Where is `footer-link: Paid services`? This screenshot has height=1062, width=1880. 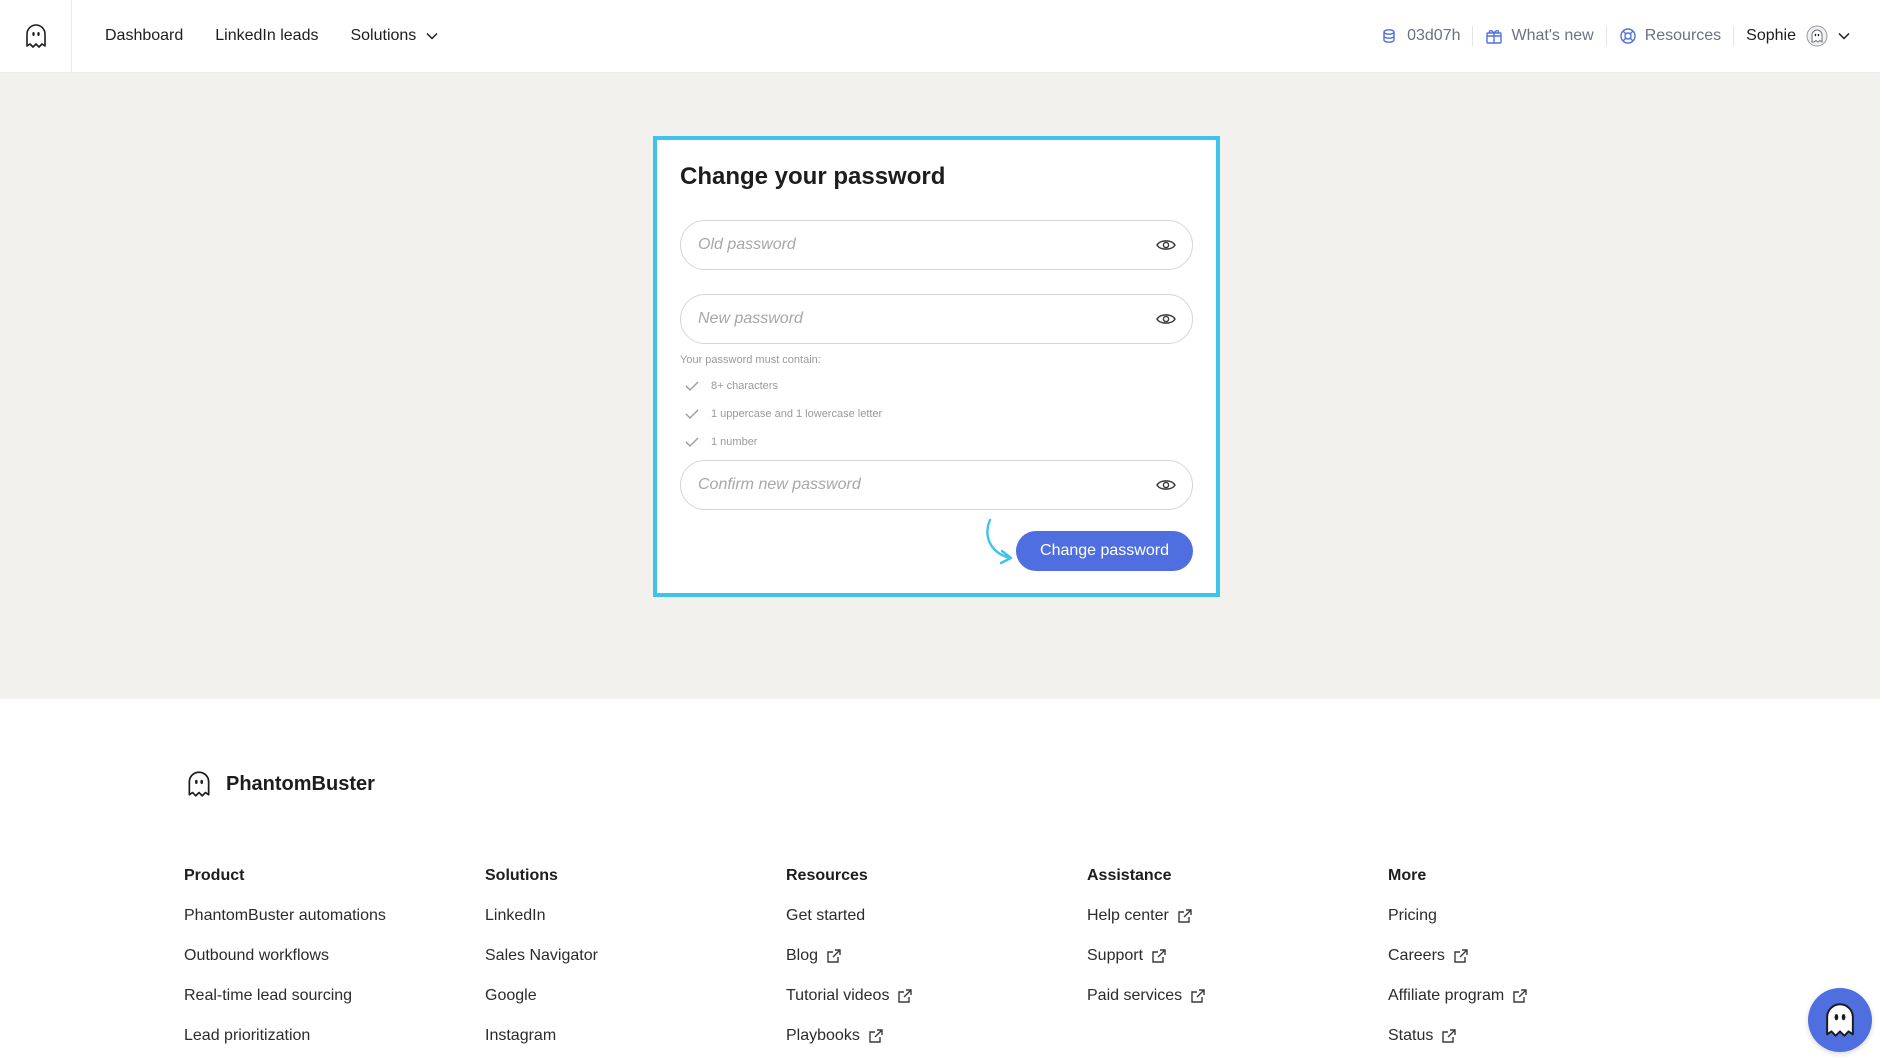
footer-link: Paid services is located at coordinates (1146, 996).